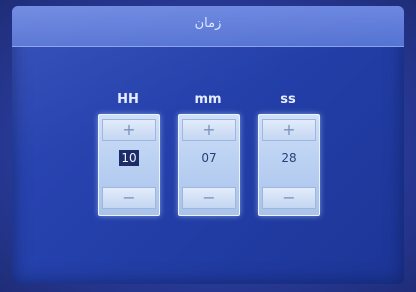 This screenshot has width=416, height=292. I want to click on hours-value-text: 10, so click(129, 158).